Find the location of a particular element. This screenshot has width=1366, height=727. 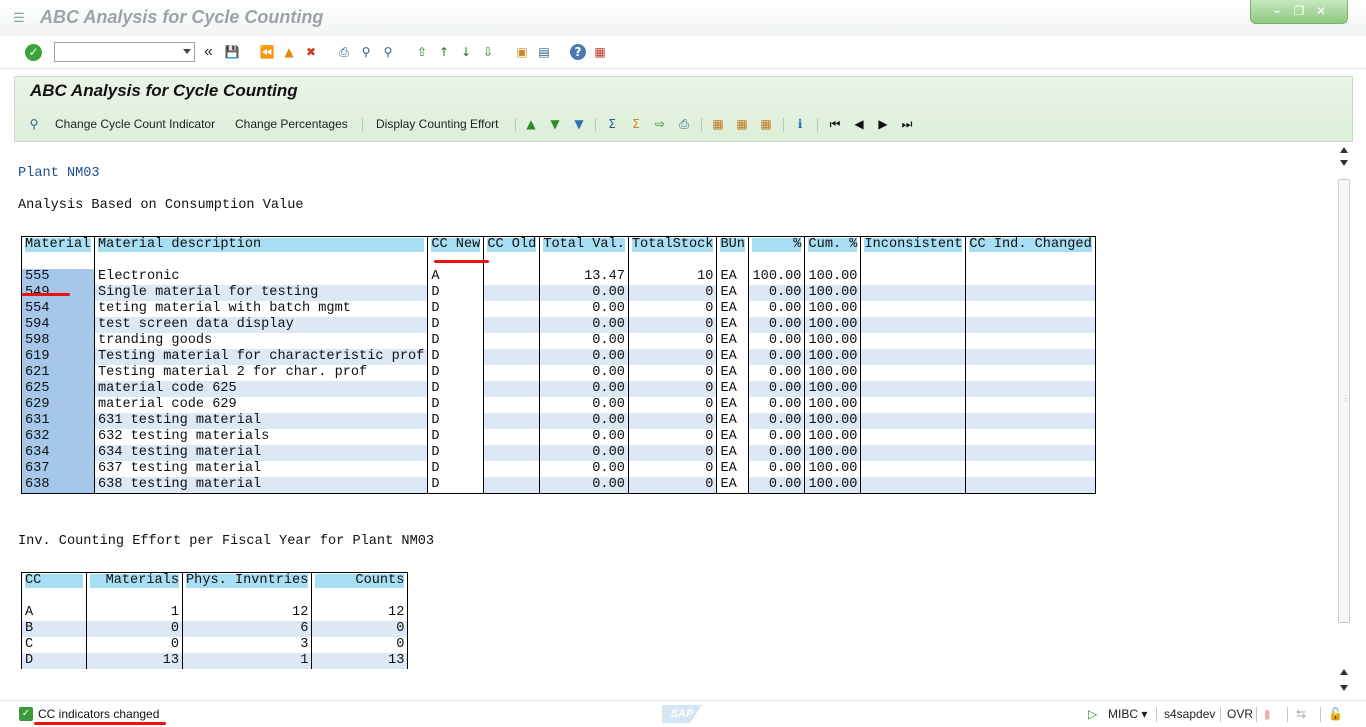

change-cc-indicator-button: Change Cycle Count Indicator is located at coordinates (135, 124).